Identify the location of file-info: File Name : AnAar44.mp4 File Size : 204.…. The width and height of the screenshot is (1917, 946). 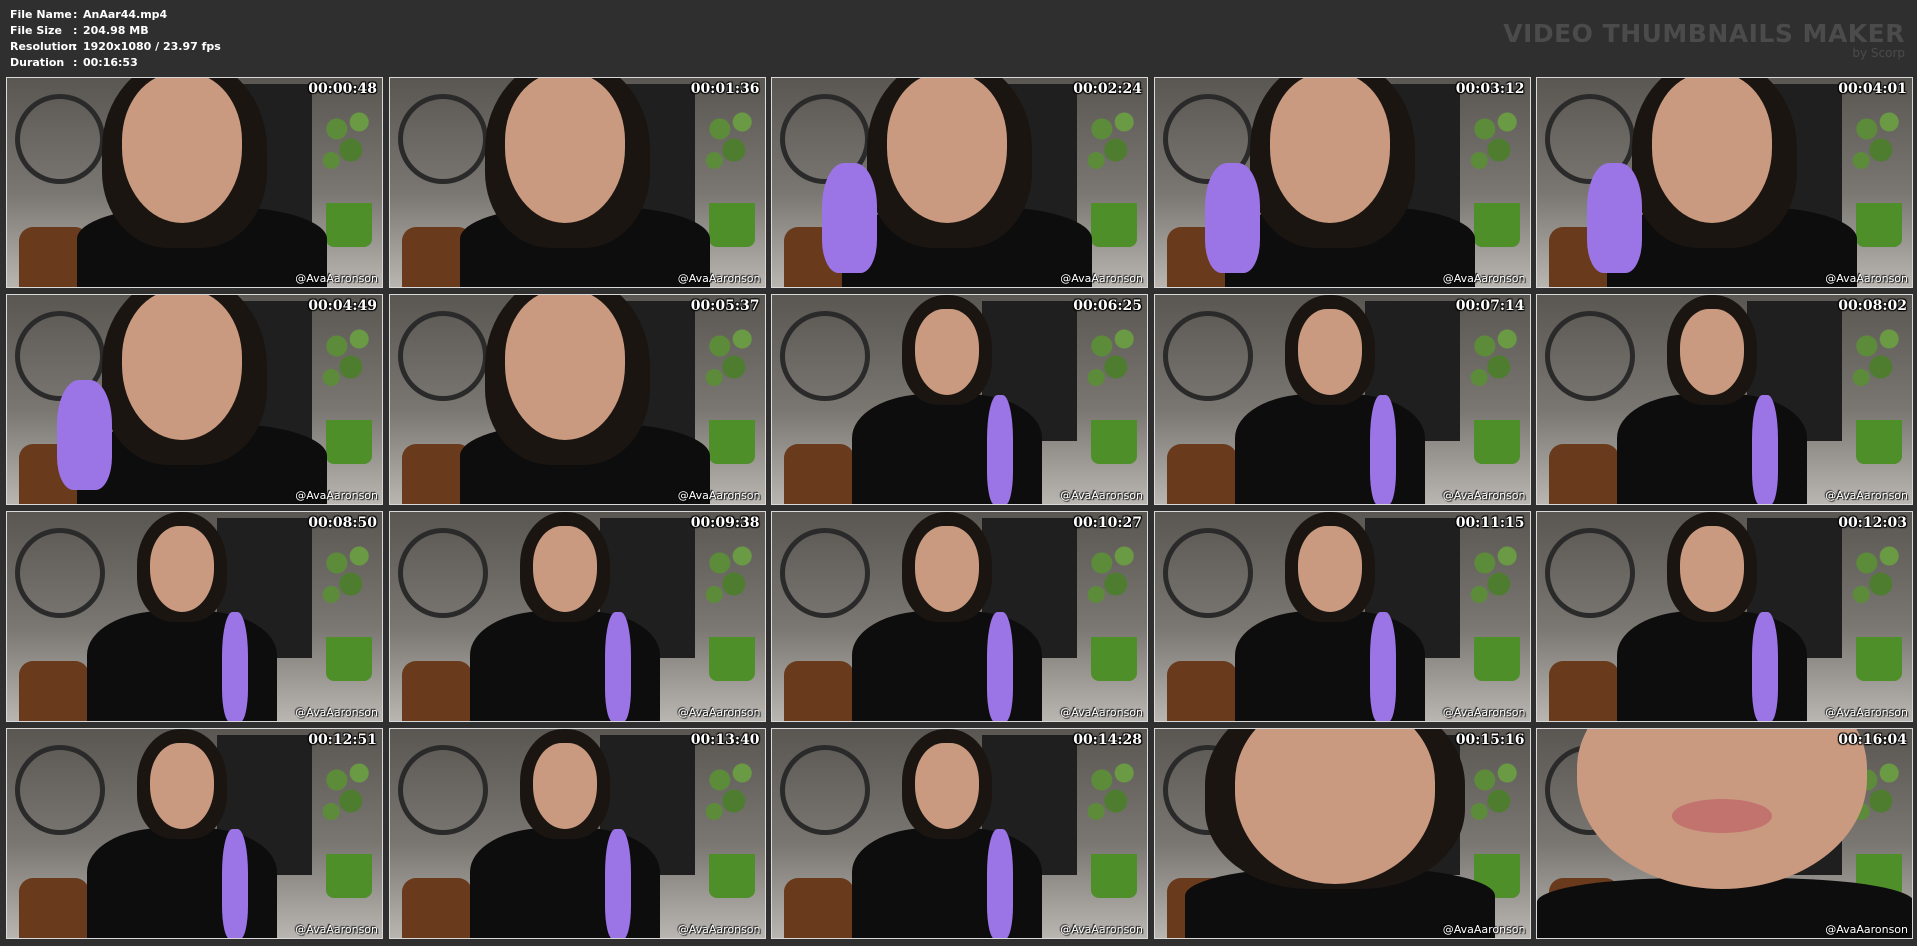
(115, 39).